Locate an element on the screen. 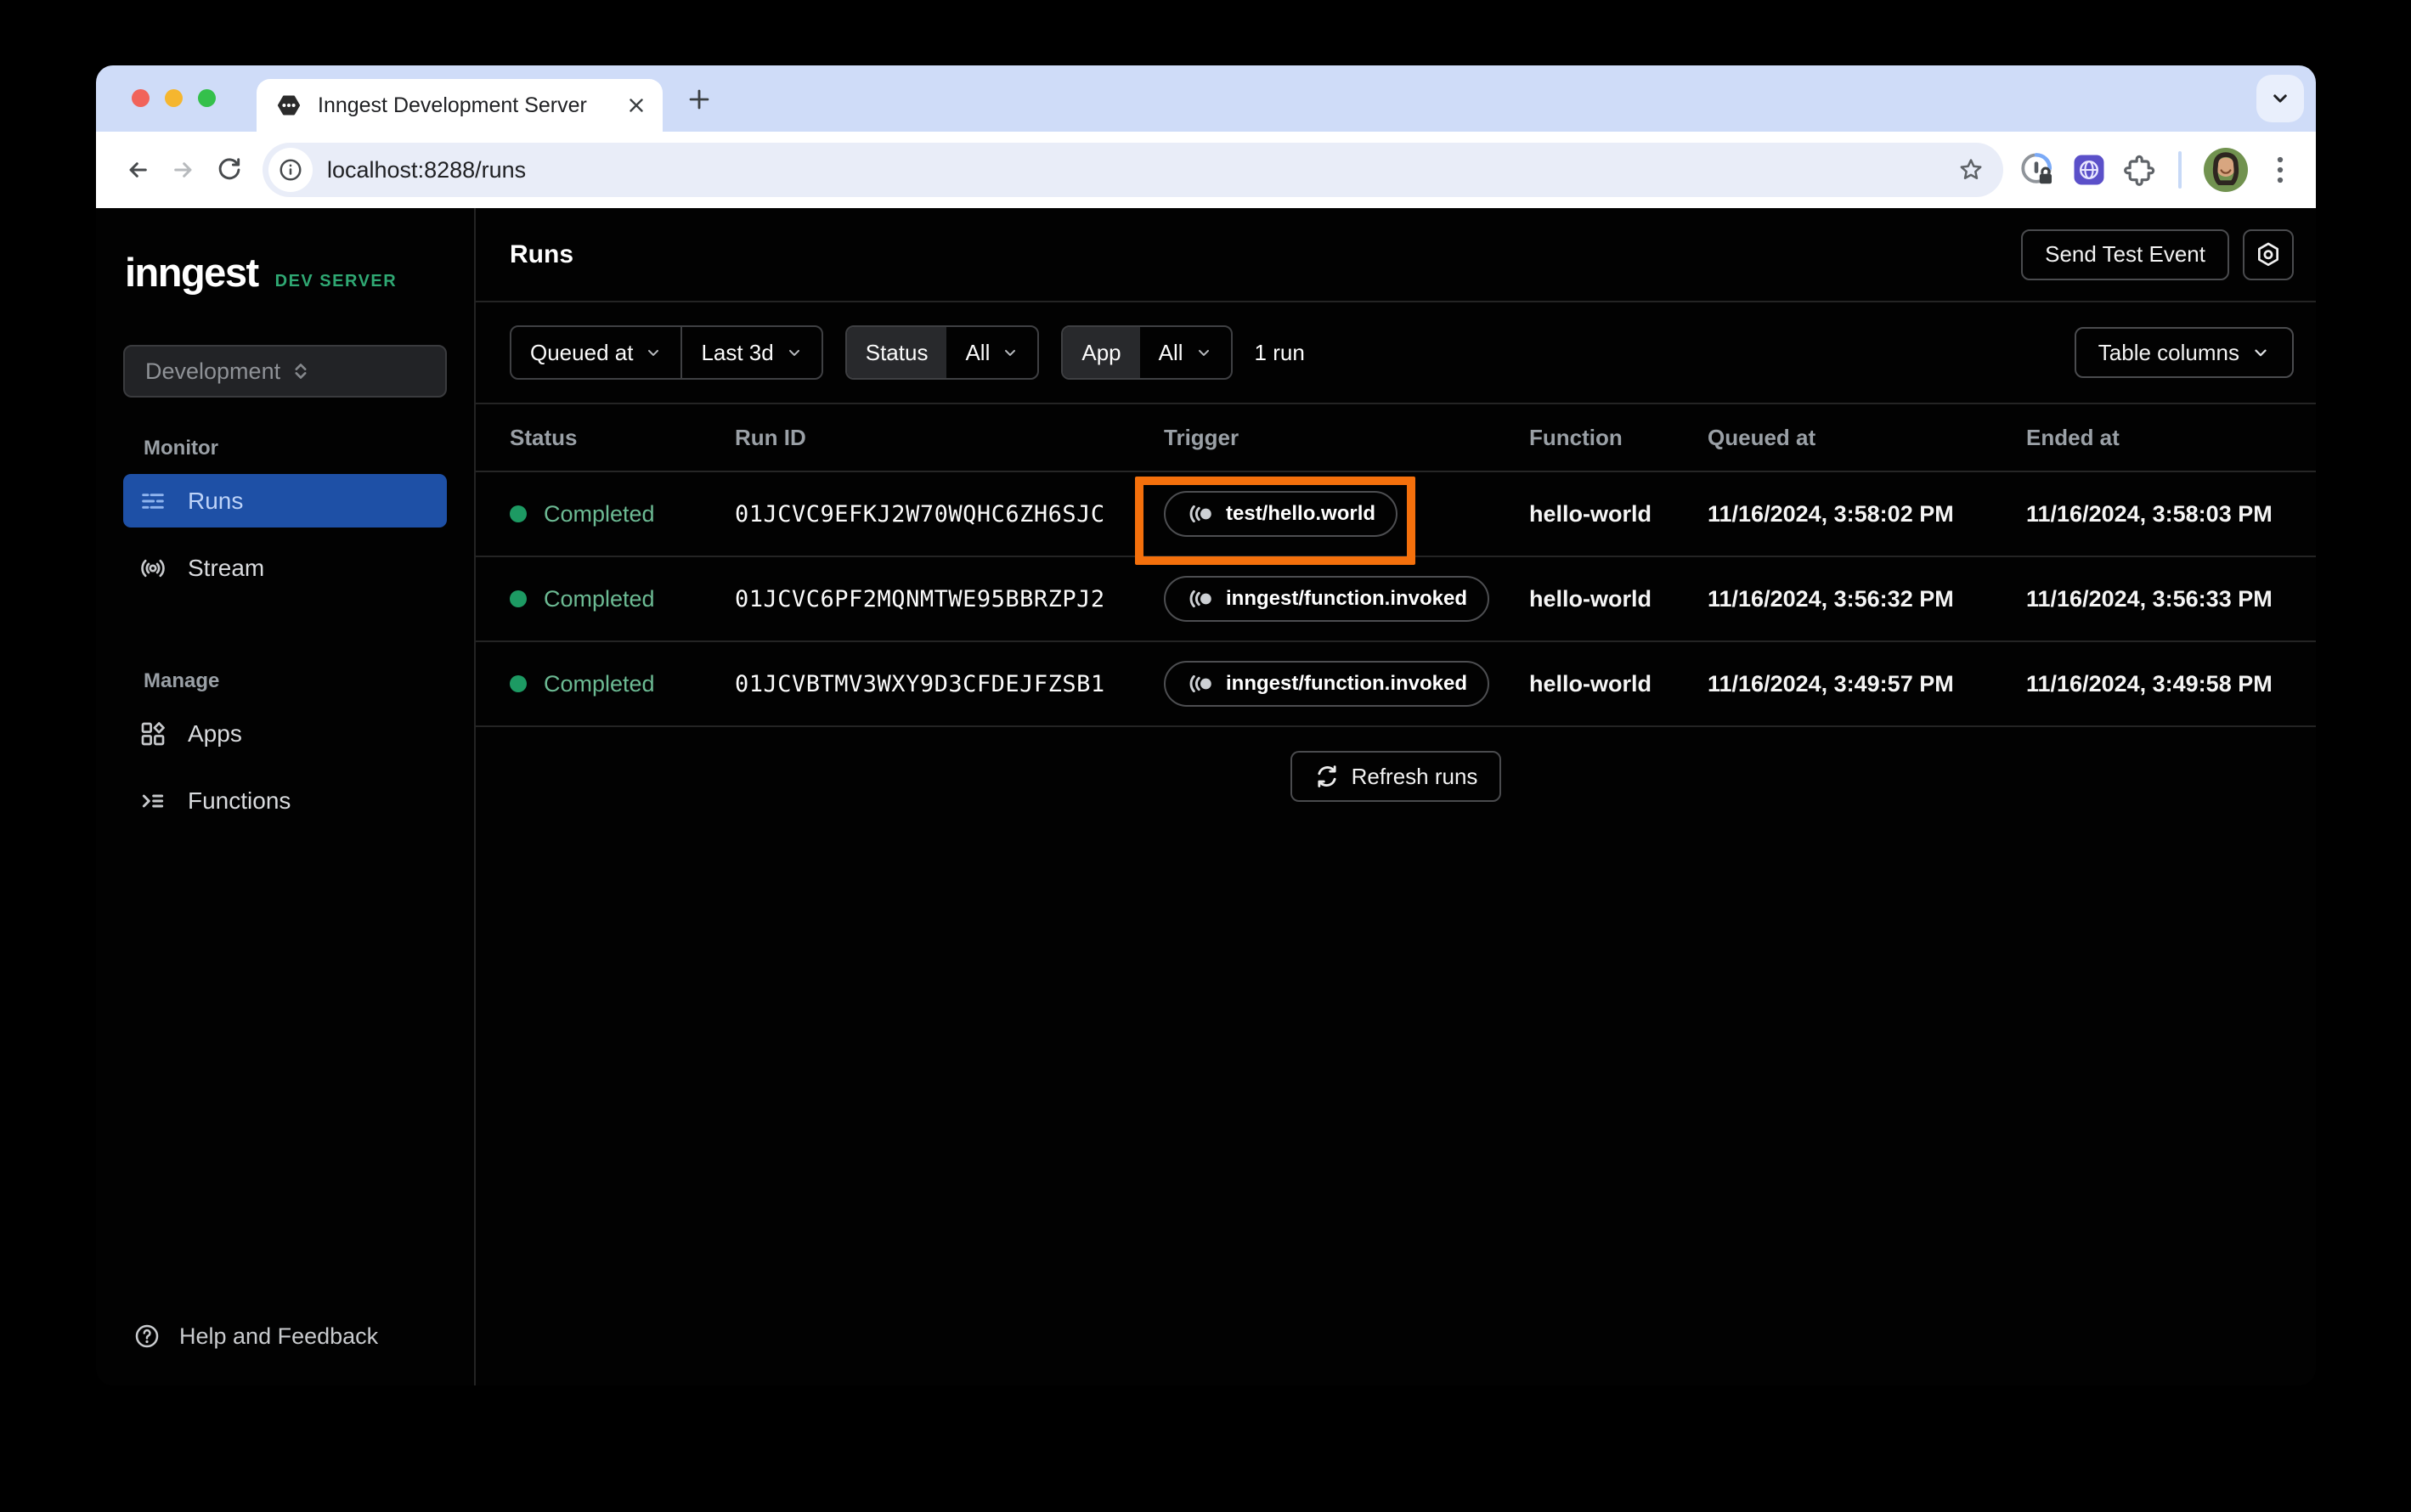  refresh-icon is located at coordinates (1327, 776).